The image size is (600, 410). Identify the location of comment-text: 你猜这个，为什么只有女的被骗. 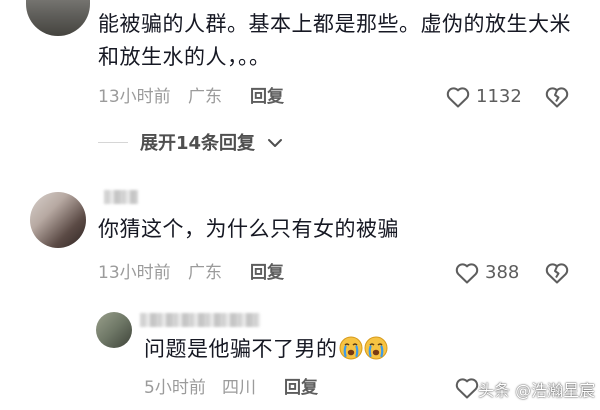
(248, 229).